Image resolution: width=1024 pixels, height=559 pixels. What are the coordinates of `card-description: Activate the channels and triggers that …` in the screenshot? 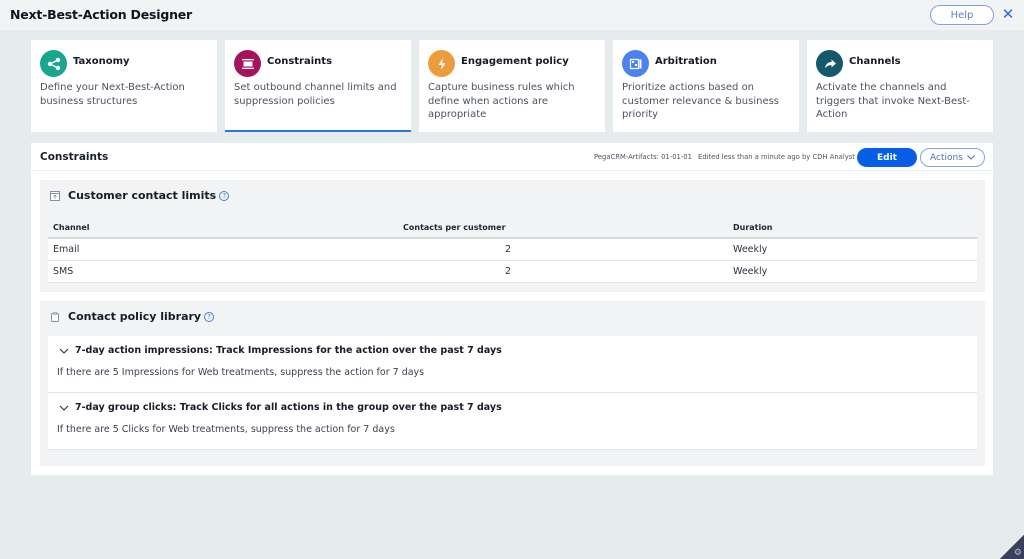 It's located at (893, 101).